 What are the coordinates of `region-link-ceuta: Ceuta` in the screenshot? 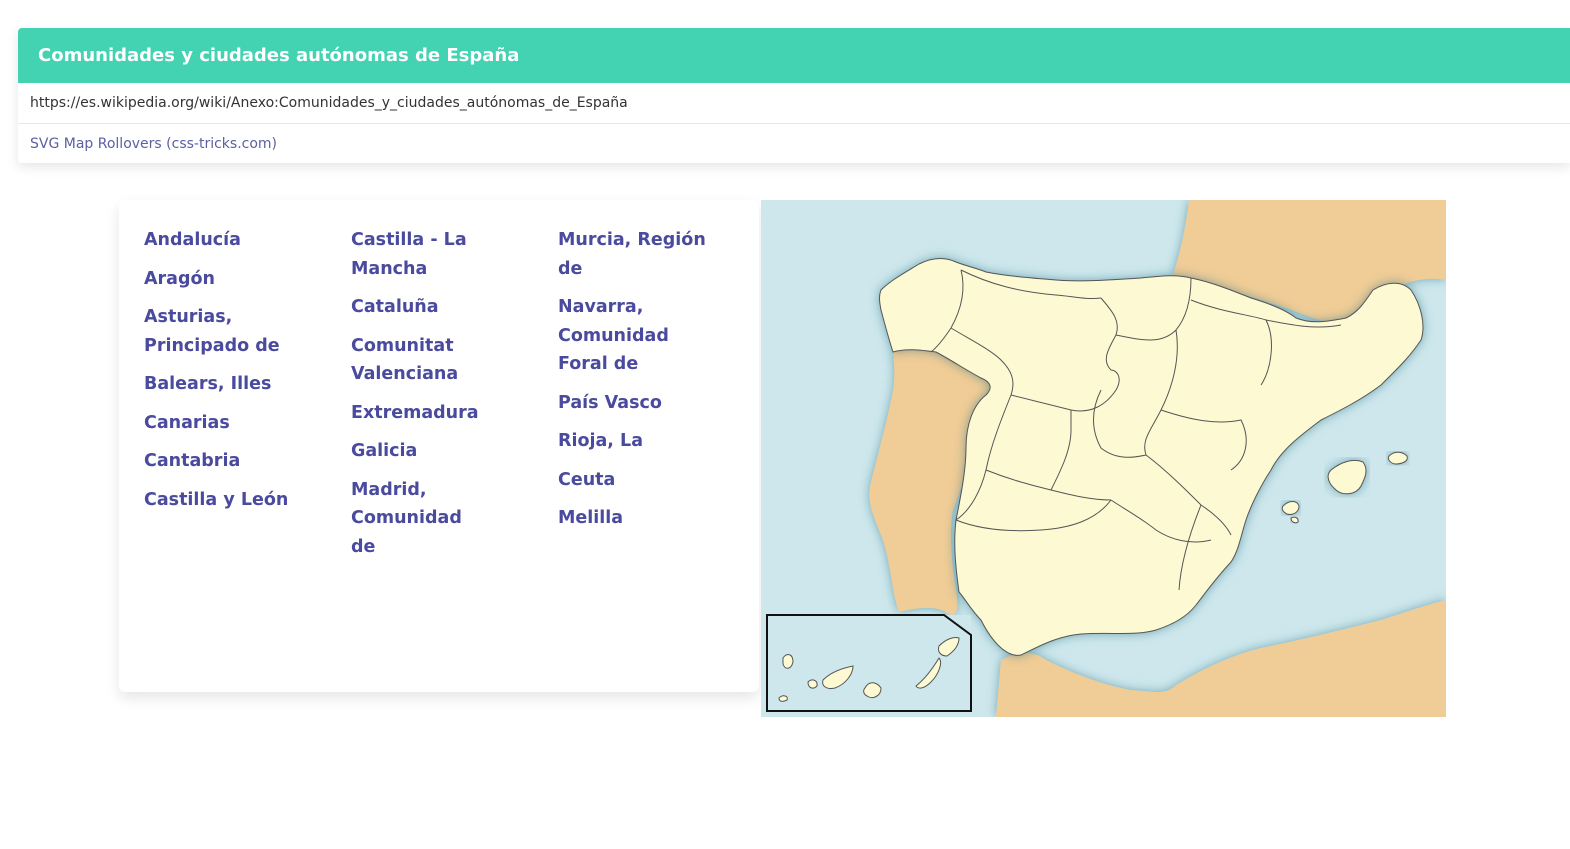 It's located at (648, 480).